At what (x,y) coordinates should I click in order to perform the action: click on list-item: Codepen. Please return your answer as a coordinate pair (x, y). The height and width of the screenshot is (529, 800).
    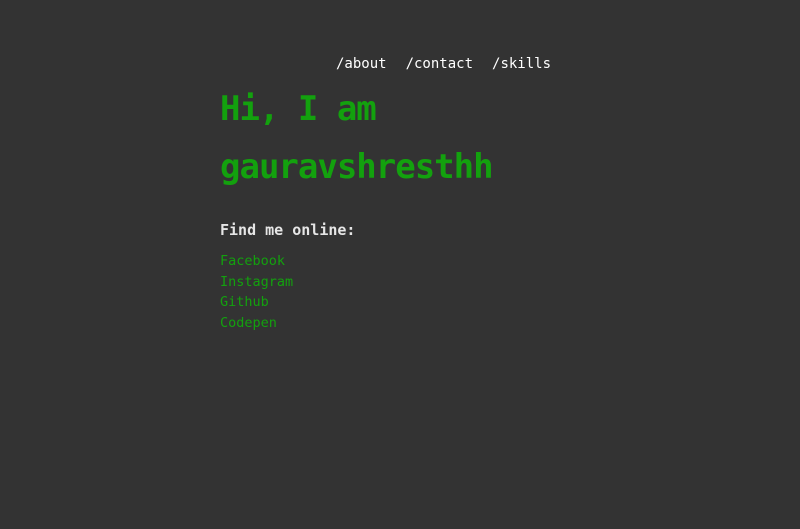
    Looking at the image, I should click on (500, 323).